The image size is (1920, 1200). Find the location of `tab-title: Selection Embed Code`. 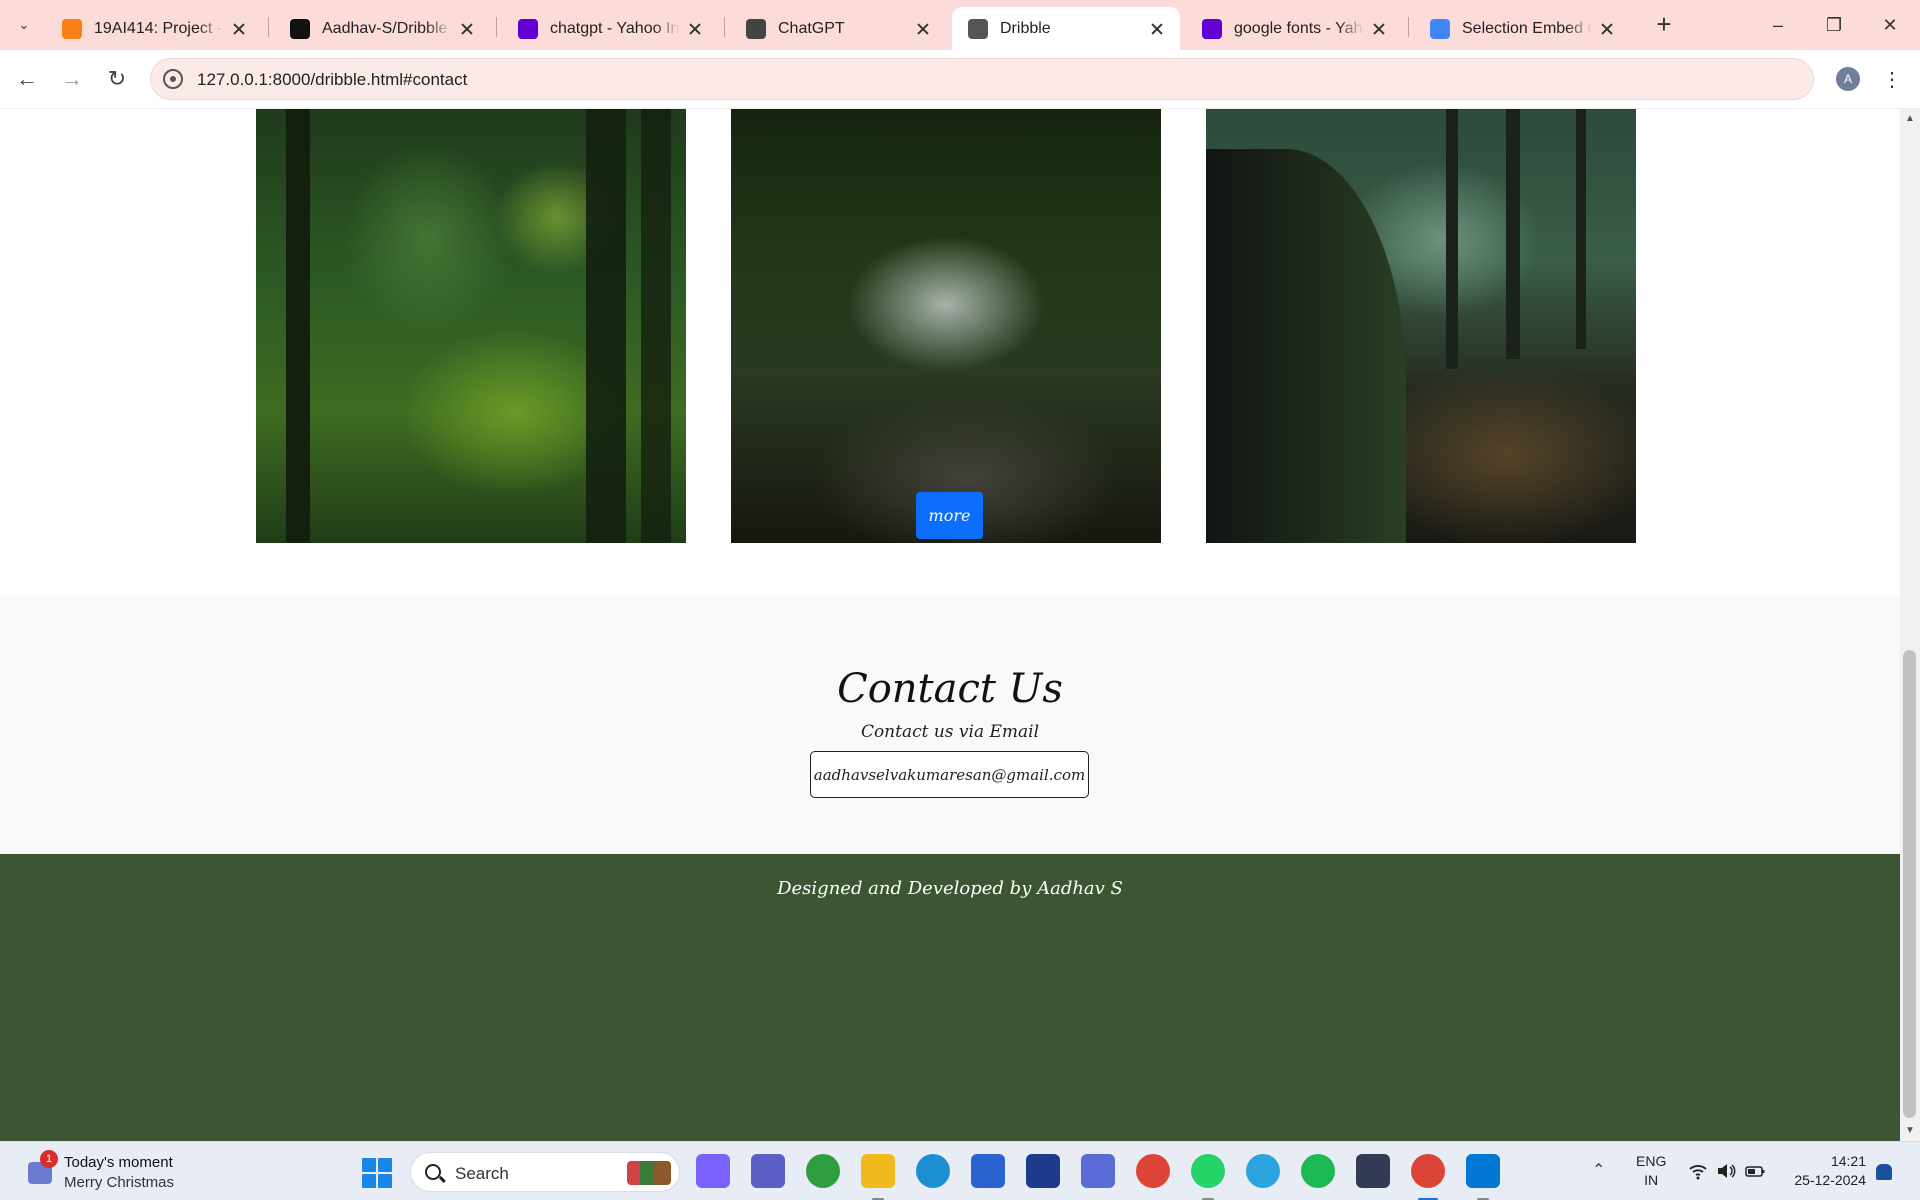

tab-title: Selection Embed Code is located at coordinates (1527, 28).